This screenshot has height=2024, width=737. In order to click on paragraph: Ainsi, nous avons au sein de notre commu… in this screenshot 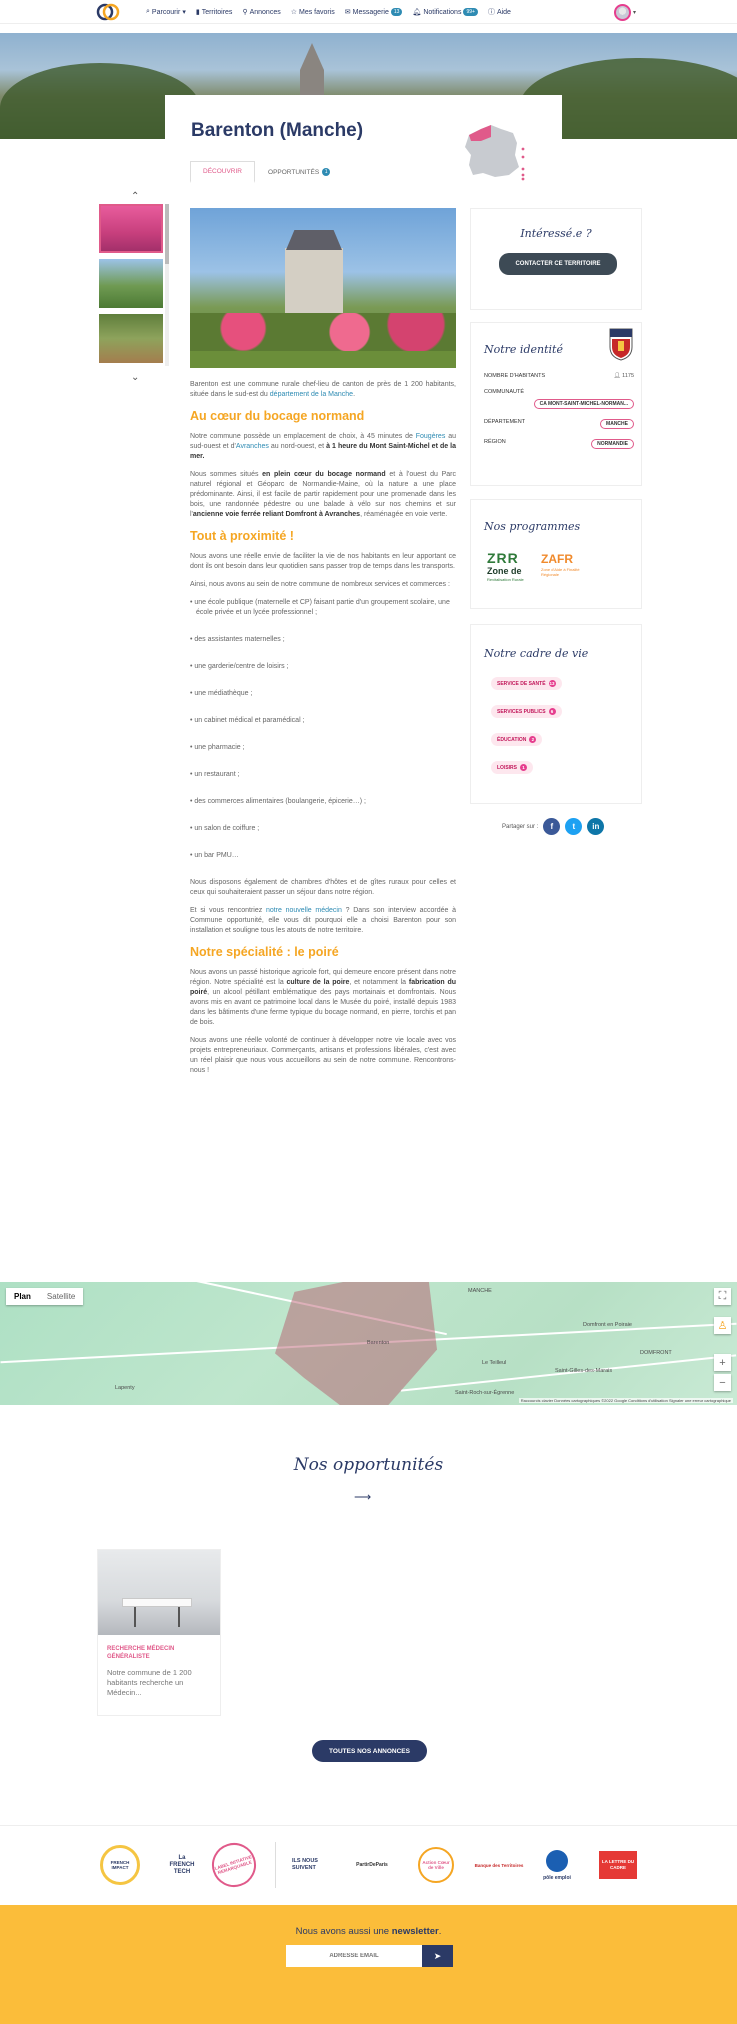, I will do `click(320, 584)`.